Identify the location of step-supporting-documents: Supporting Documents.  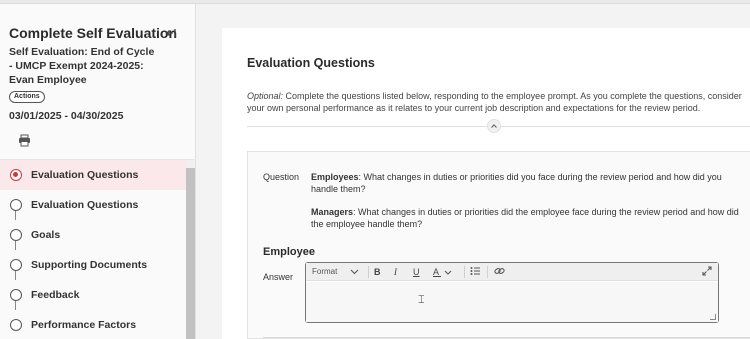
(93, 265).